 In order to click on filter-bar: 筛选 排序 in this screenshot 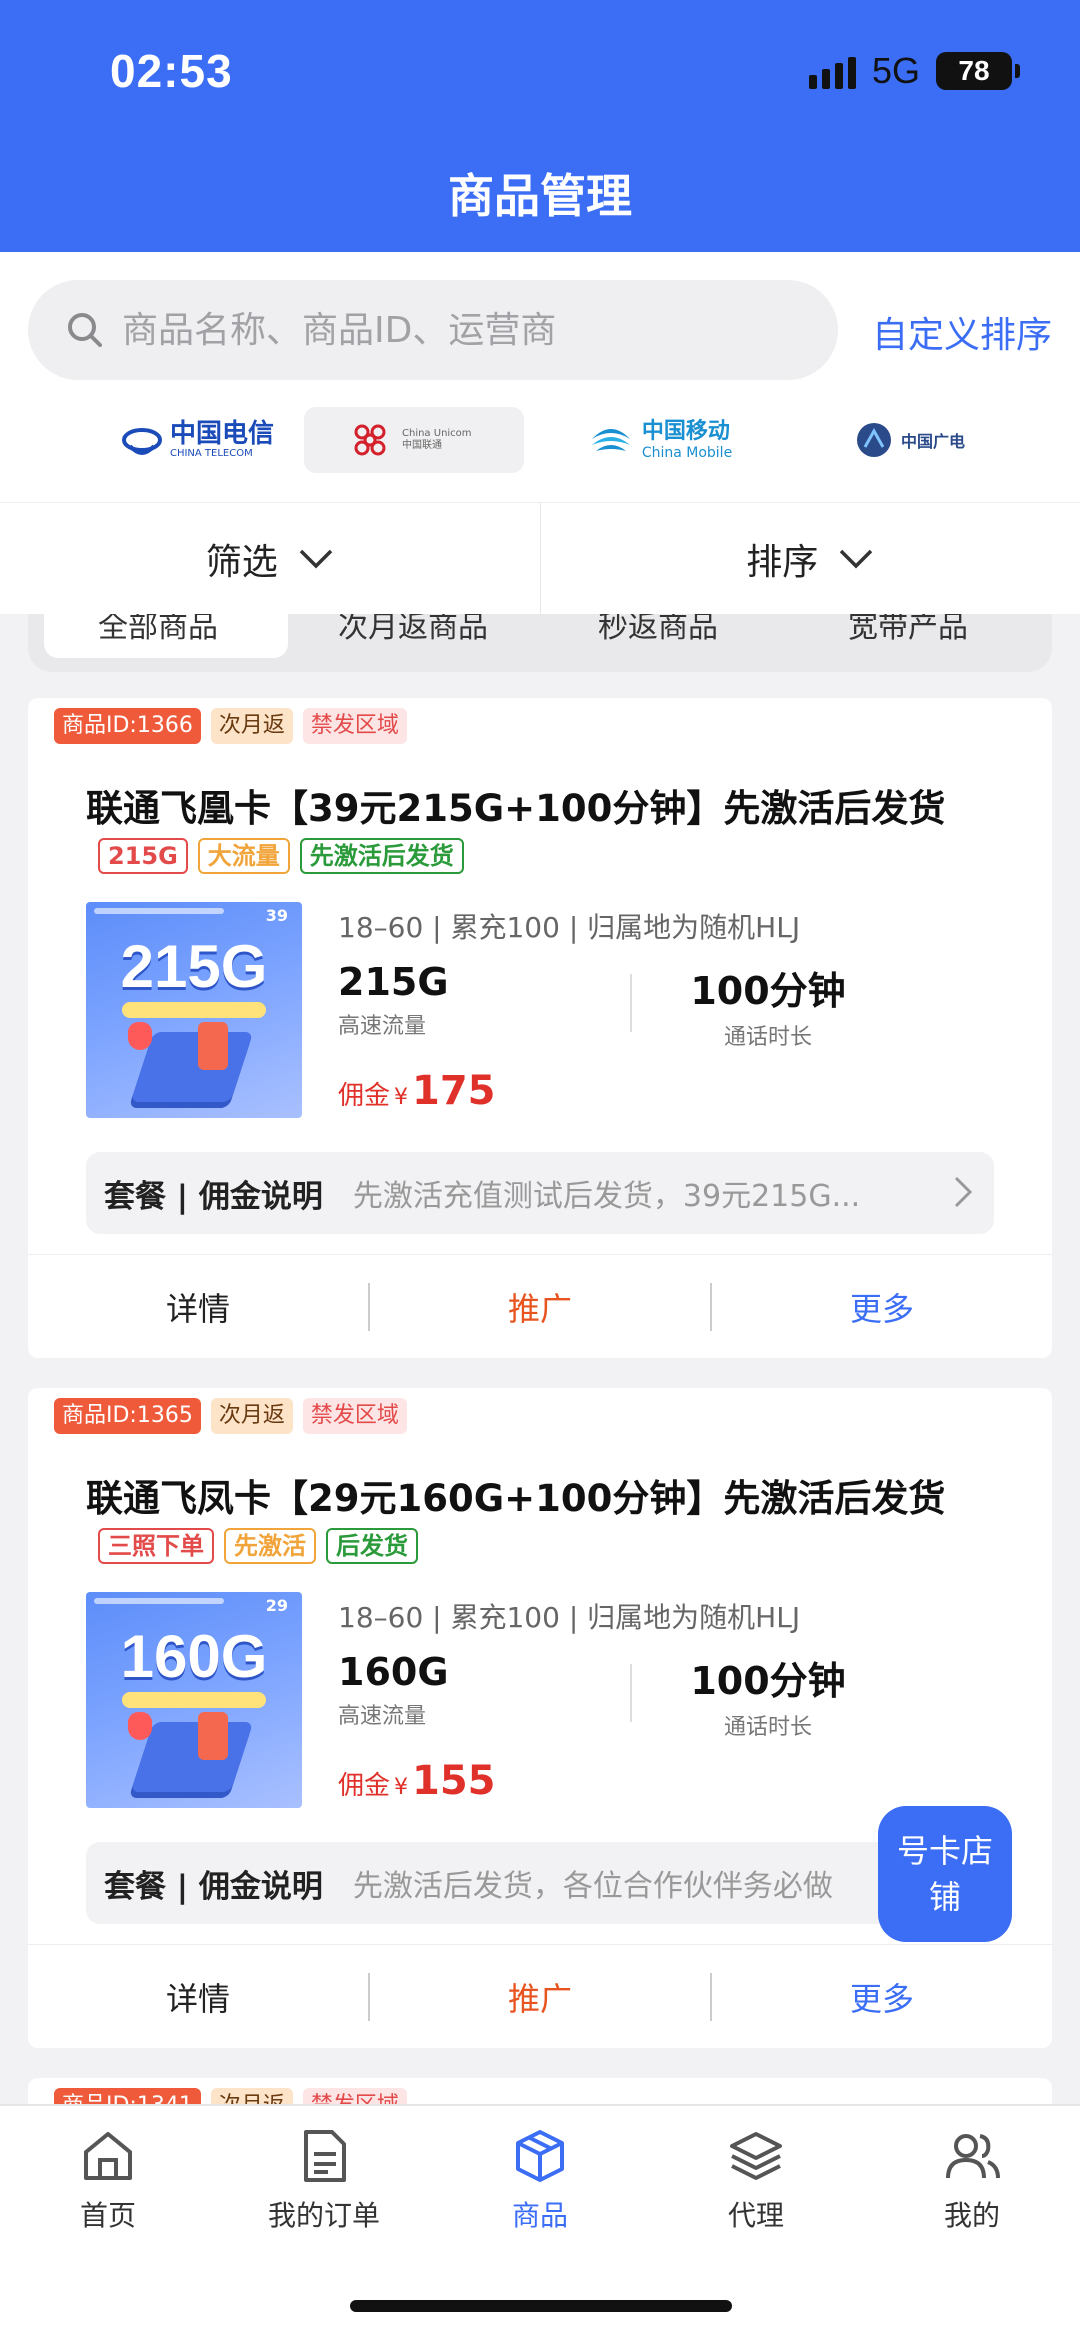, I will do `click(540, 558)`.